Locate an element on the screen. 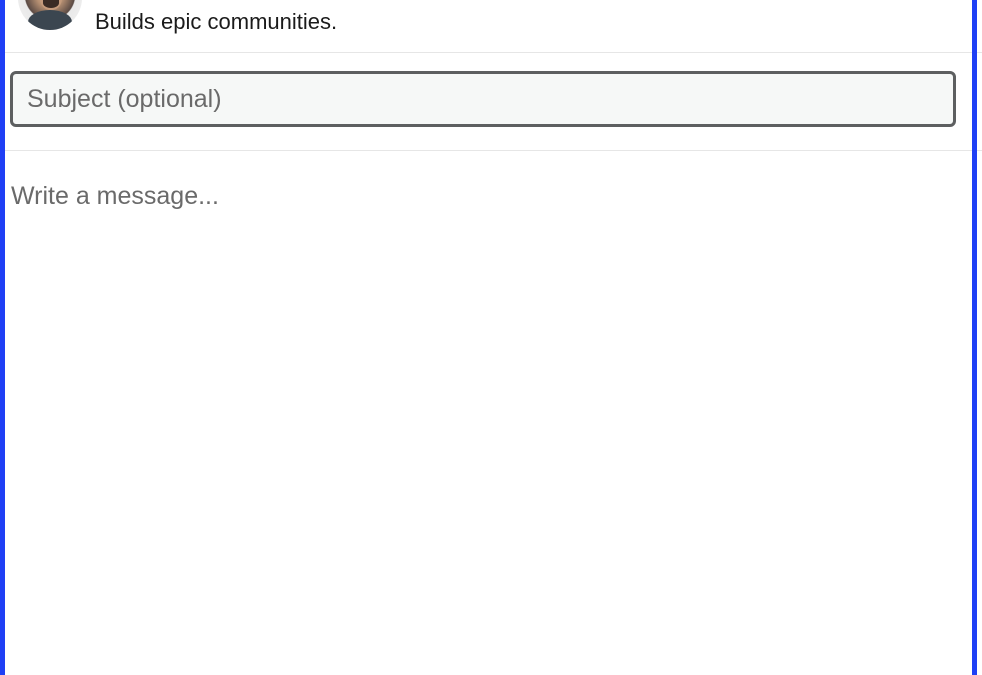 This screenshot has height=675, width=982. recipient-header: Builds epic communities. is located at coordinates (493, 26).